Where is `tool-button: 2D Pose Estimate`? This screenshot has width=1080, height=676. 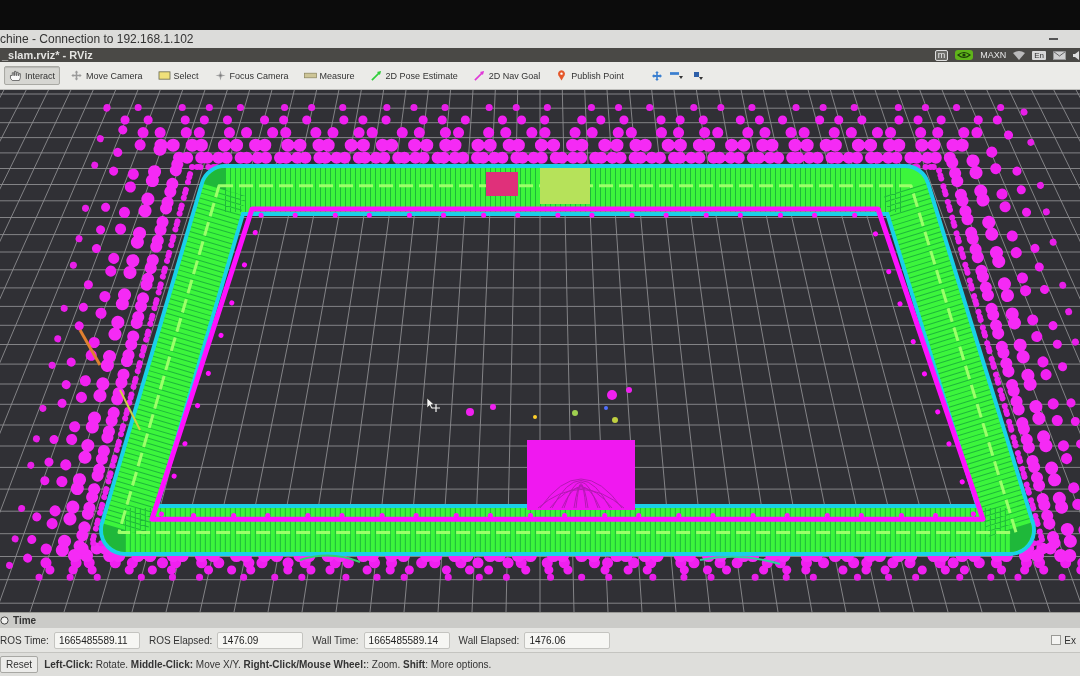
tool-button: 2D Pose Estimate is located at coordinates (413, 75).